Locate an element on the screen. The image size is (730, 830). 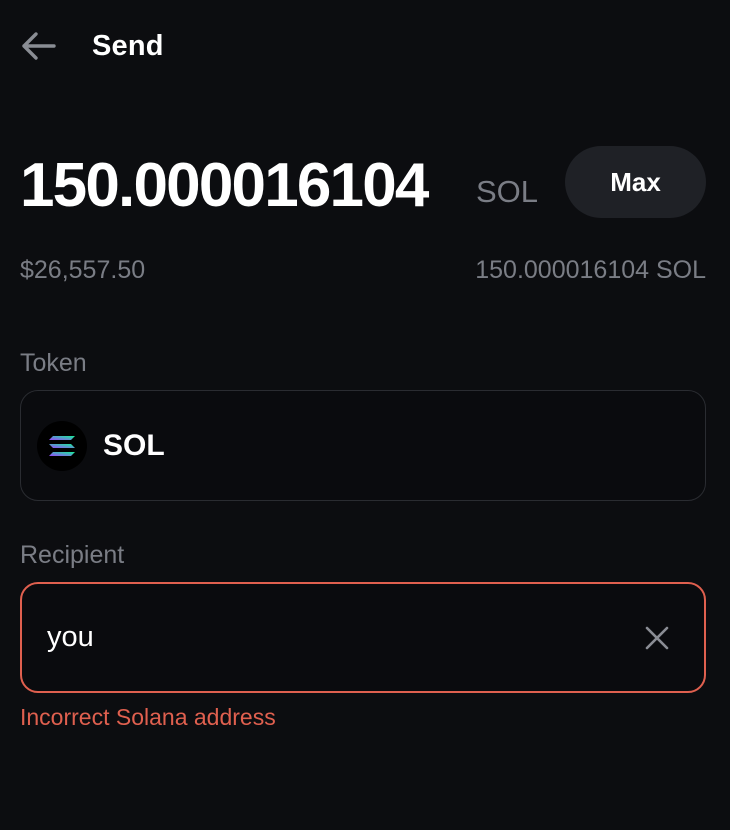
recipient-field is located at coordinates (363, 637).